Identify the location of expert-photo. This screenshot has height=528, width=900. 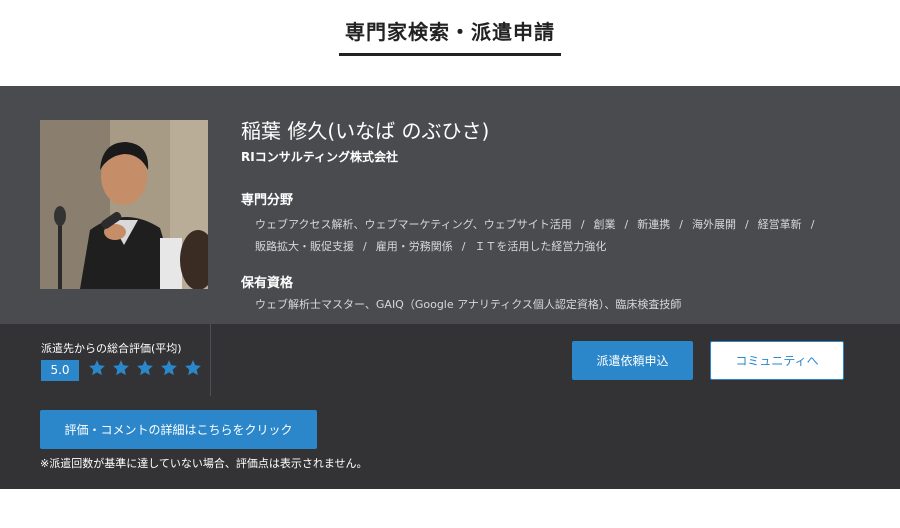
(124, 204).